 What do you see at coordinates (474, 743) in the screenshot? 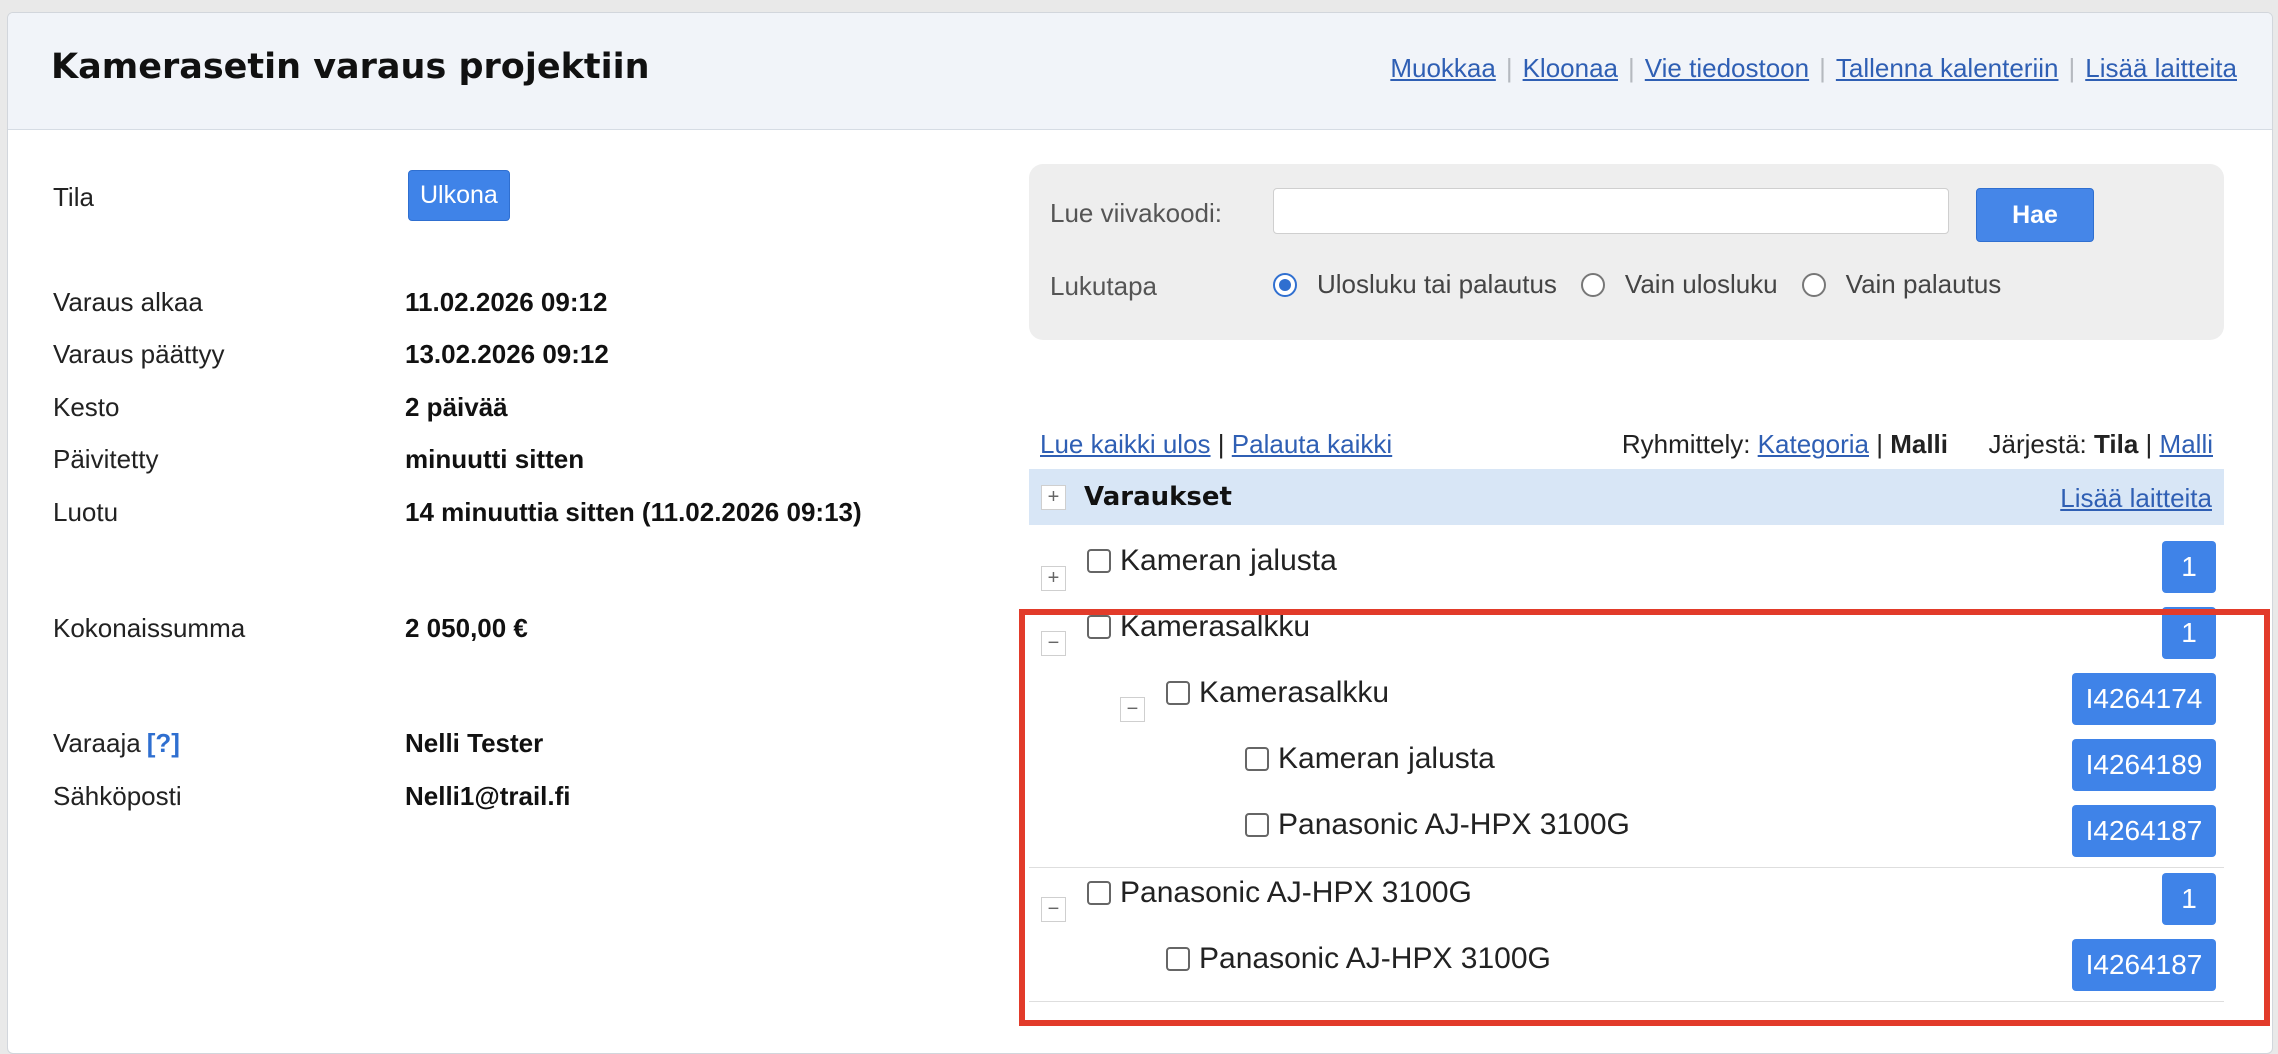
I see `booker-value: Nelli Tester` at bounding box center [474, 743].